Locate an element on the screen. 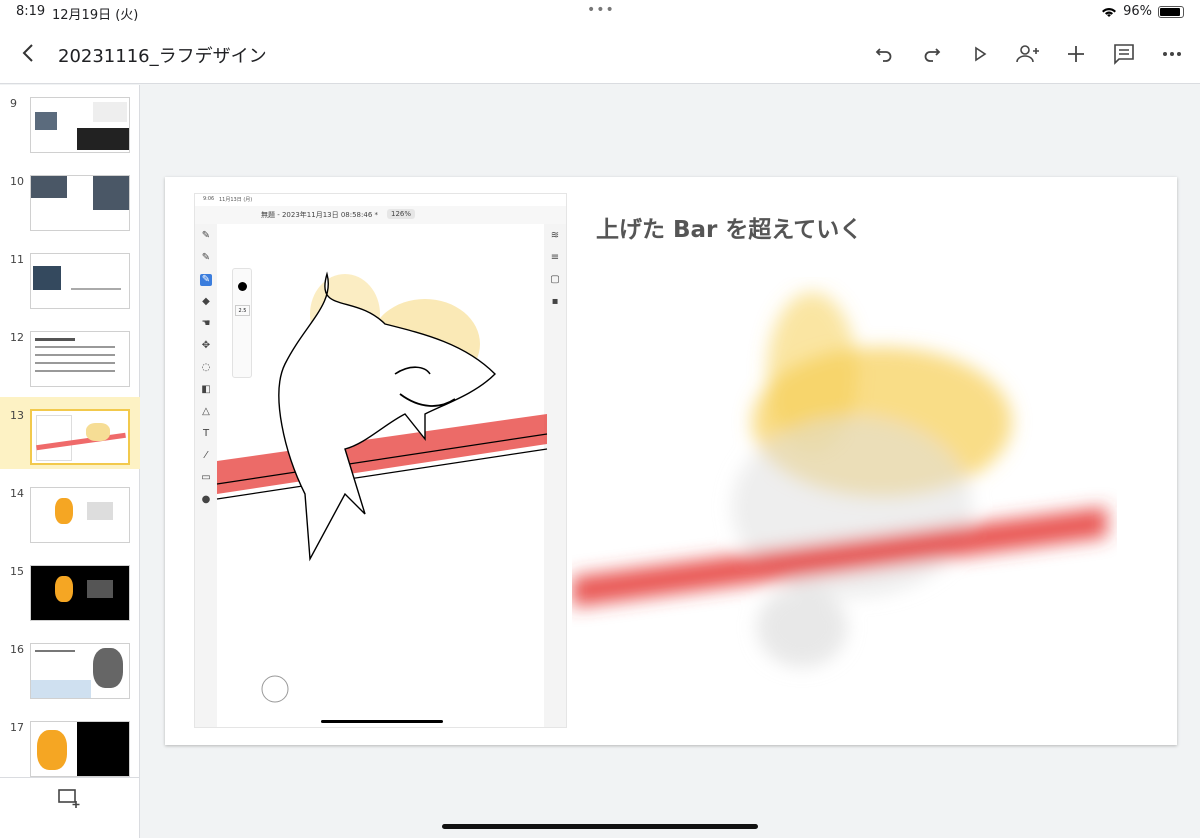 The width and height of the screenshot is (1200, 838). slide-thumb-16: 16 is located at coordinates (70, 667).